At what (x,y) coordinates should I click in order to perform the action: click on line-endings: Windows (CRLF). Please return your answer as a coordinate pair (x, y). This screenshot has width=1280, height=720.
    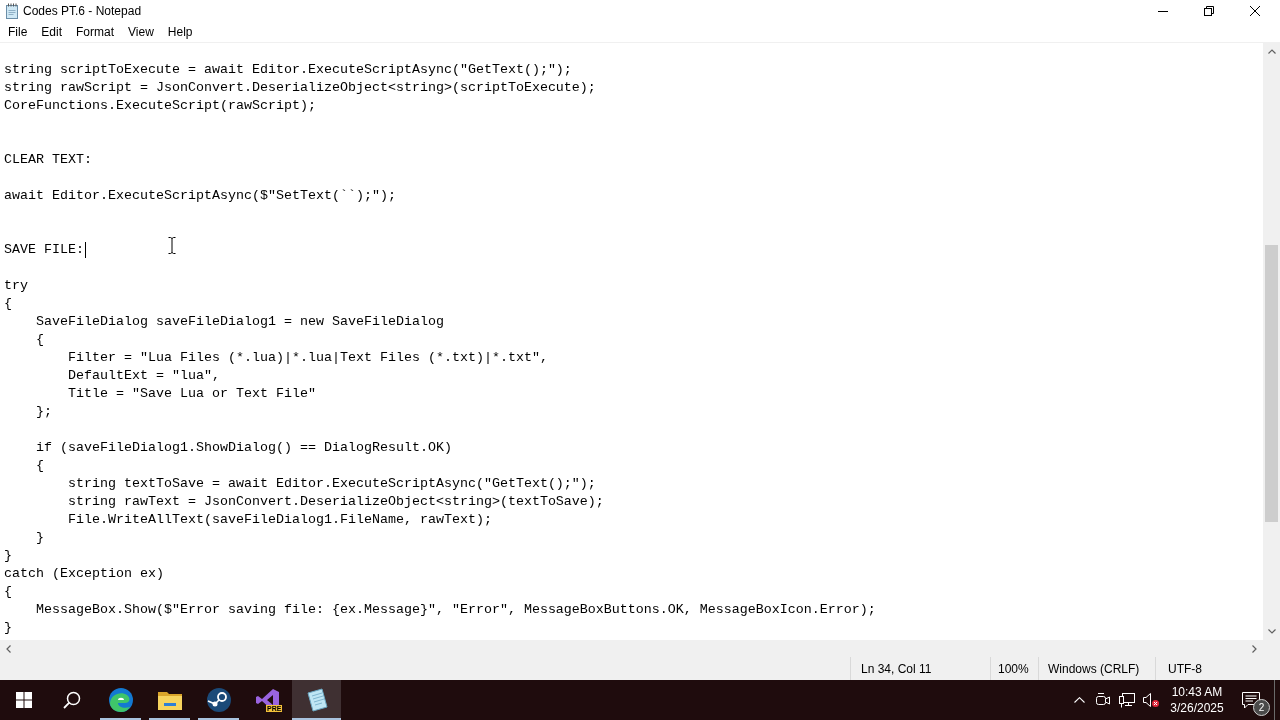
    Looking at the image, I should click on (1094, 668).